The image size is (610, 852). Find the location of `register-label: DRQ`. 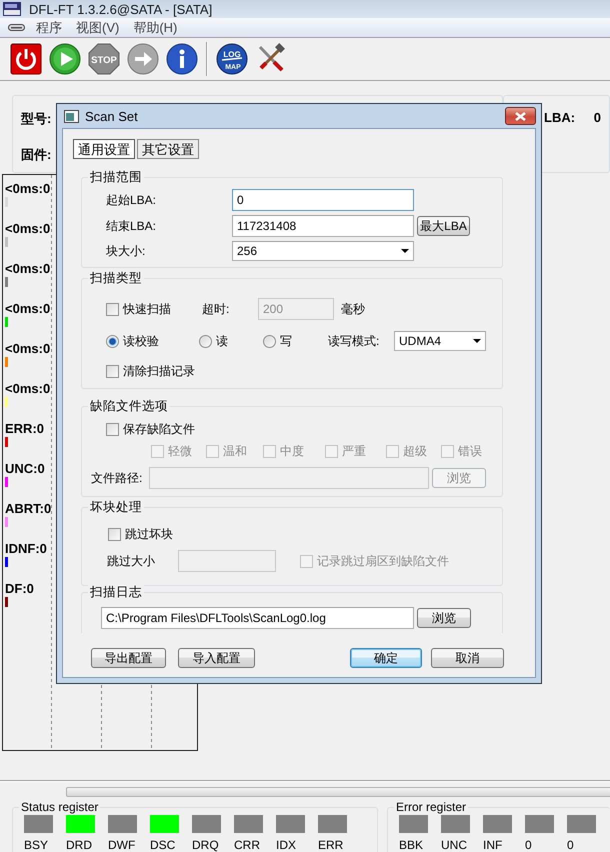

register-label: DRQ is located at coordinates (205, 845).